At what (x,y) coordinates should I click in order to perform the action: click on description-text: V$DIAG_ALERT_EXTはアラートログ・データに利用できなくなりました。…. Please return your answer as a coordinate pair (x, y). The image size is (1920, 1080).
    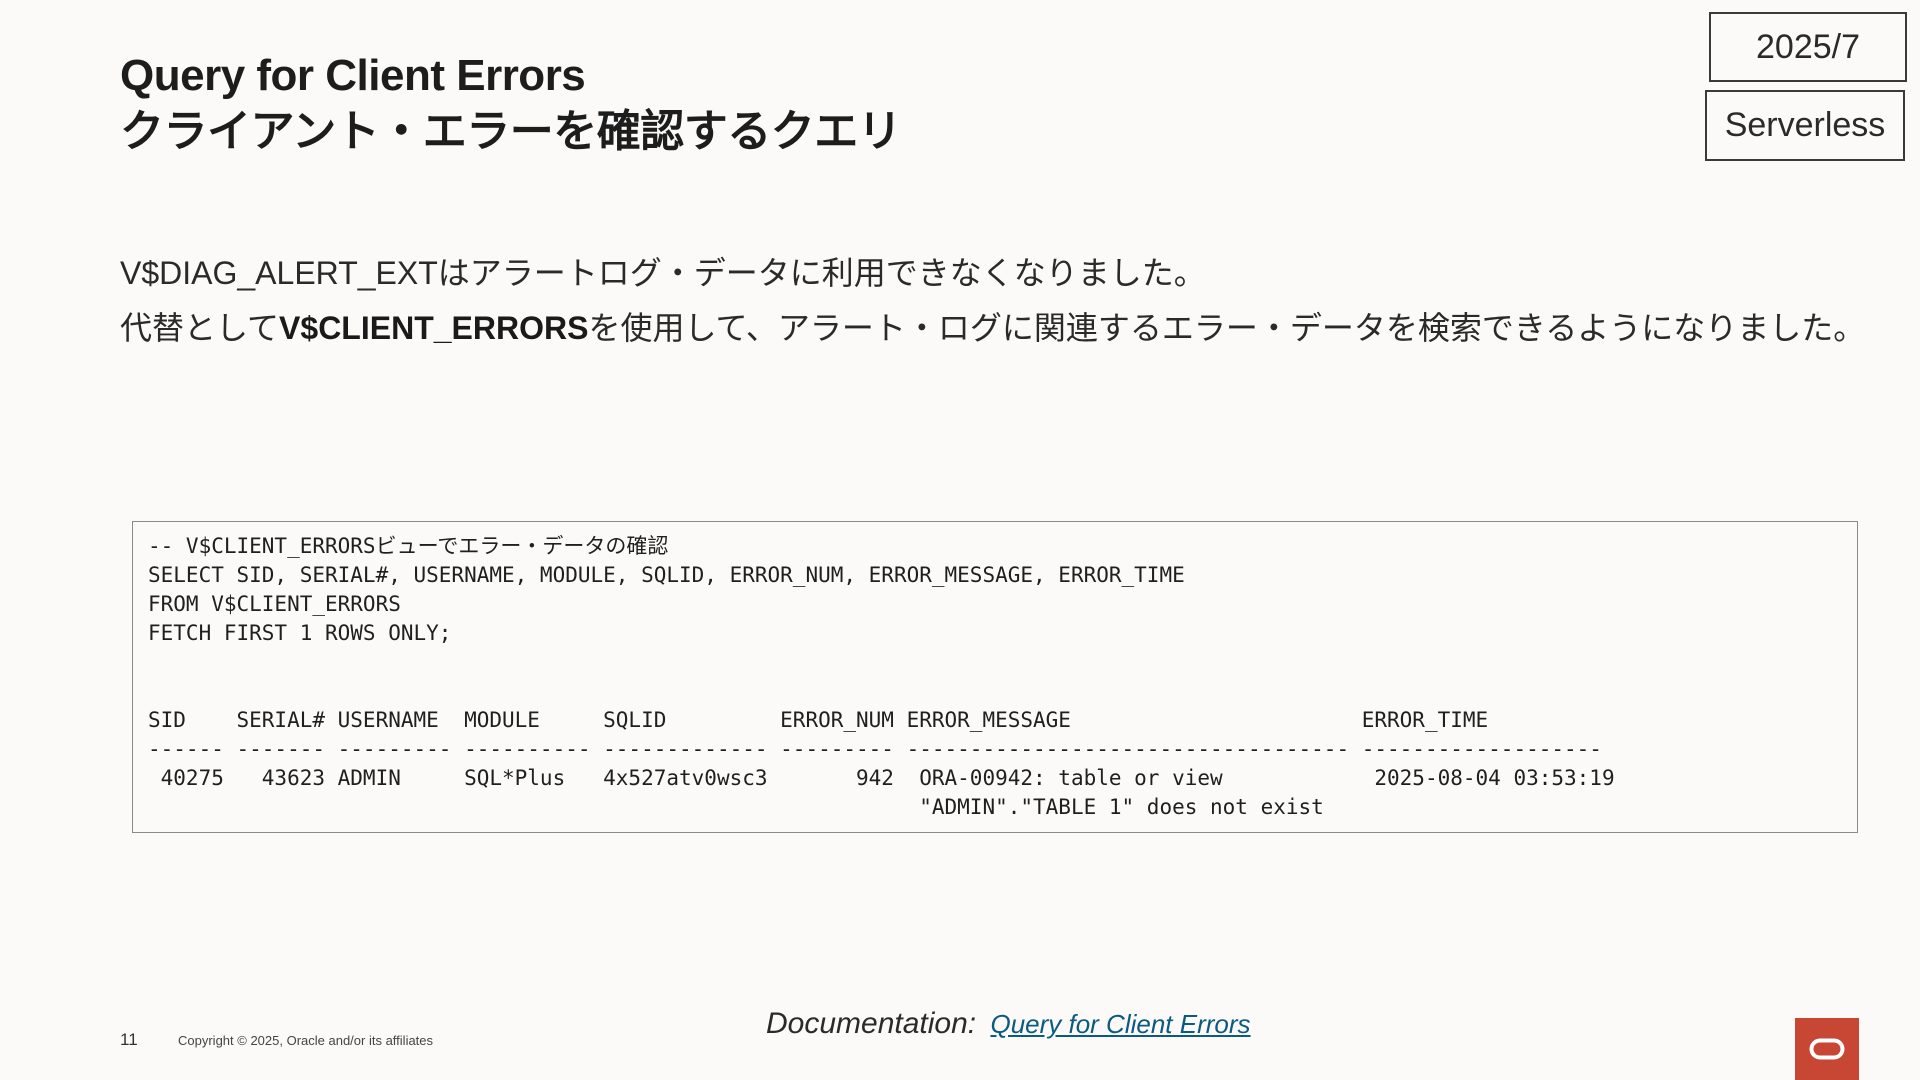
    Looking at the image, I should click on (992, 301).